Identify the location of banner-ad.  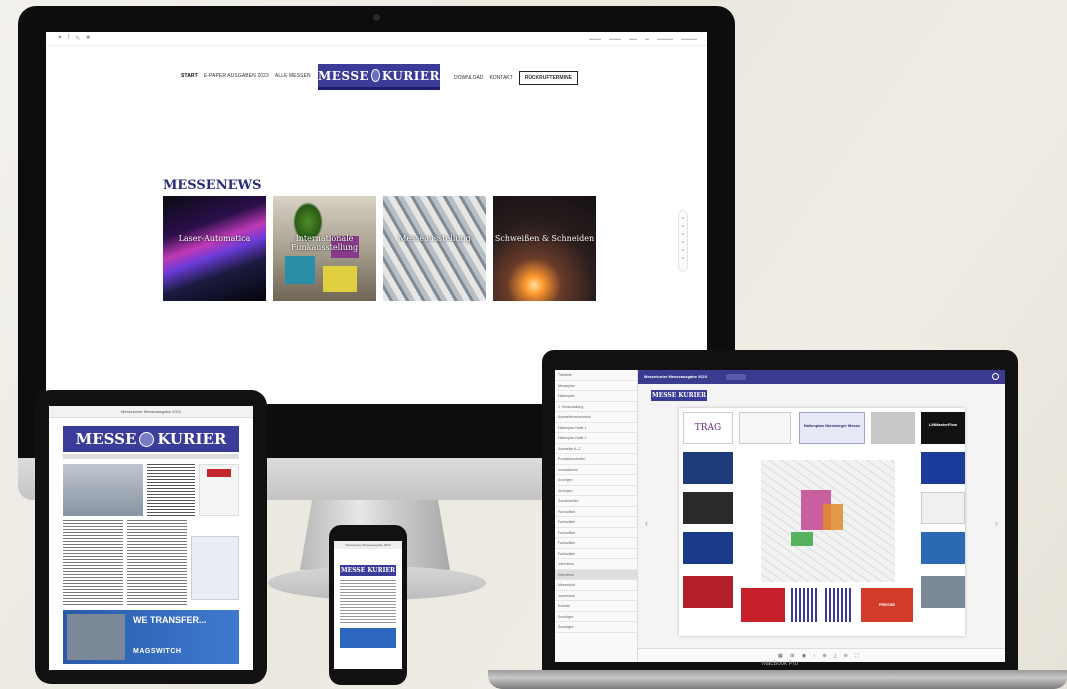
(368, 638).